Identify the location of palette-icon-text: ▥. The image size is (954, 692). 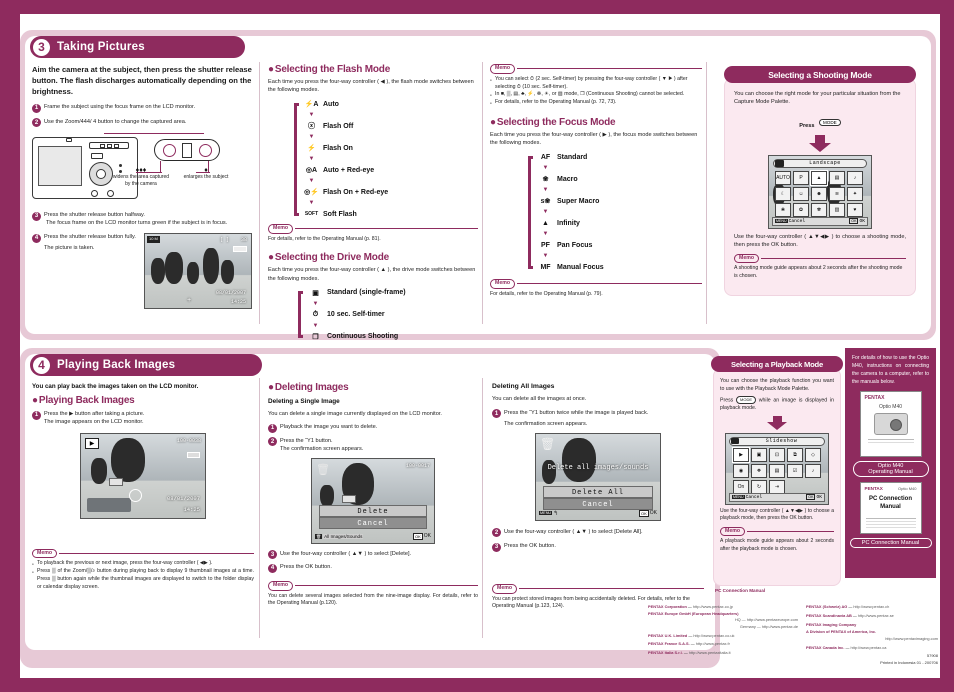
(837, 209).